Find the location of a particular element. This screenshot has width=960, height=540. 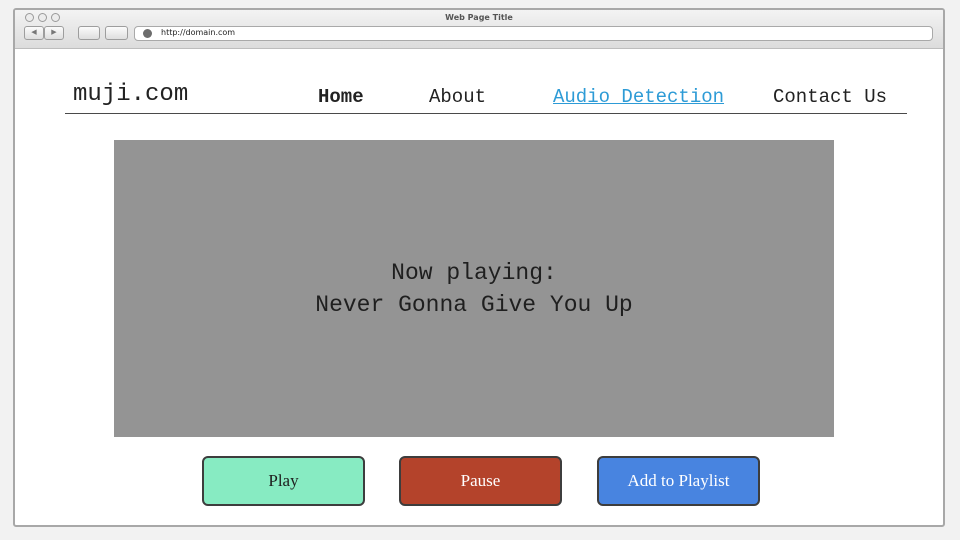

browser-titlebar: Web Page Title ◀ ▶ http://domain.com is located at coordinates (479, 29).